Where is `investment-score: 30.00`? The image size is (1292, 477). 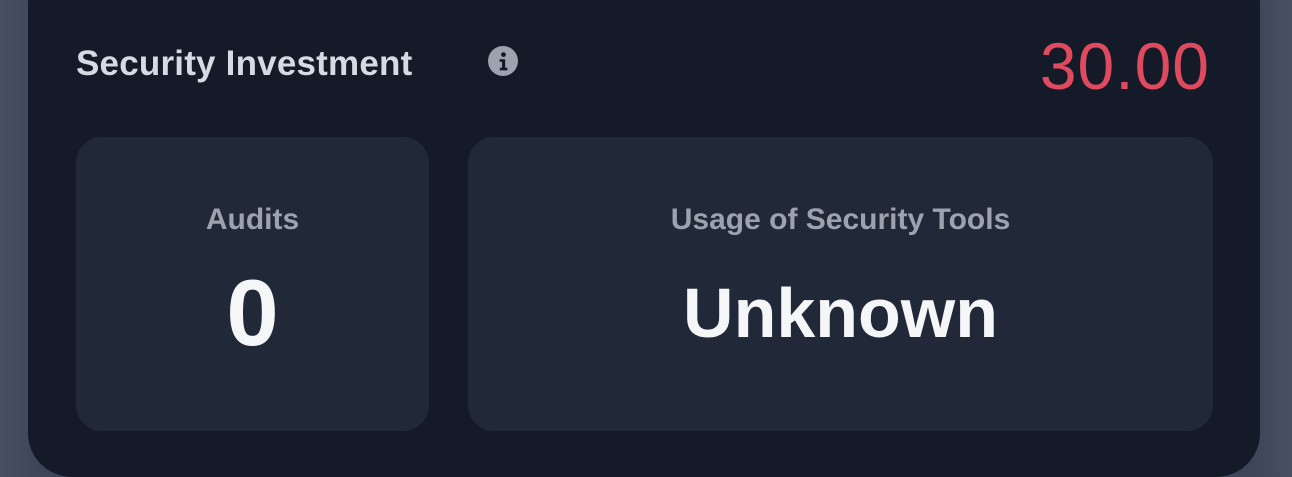
investment-score: 30.00 is located at coordinates (1124, 66).